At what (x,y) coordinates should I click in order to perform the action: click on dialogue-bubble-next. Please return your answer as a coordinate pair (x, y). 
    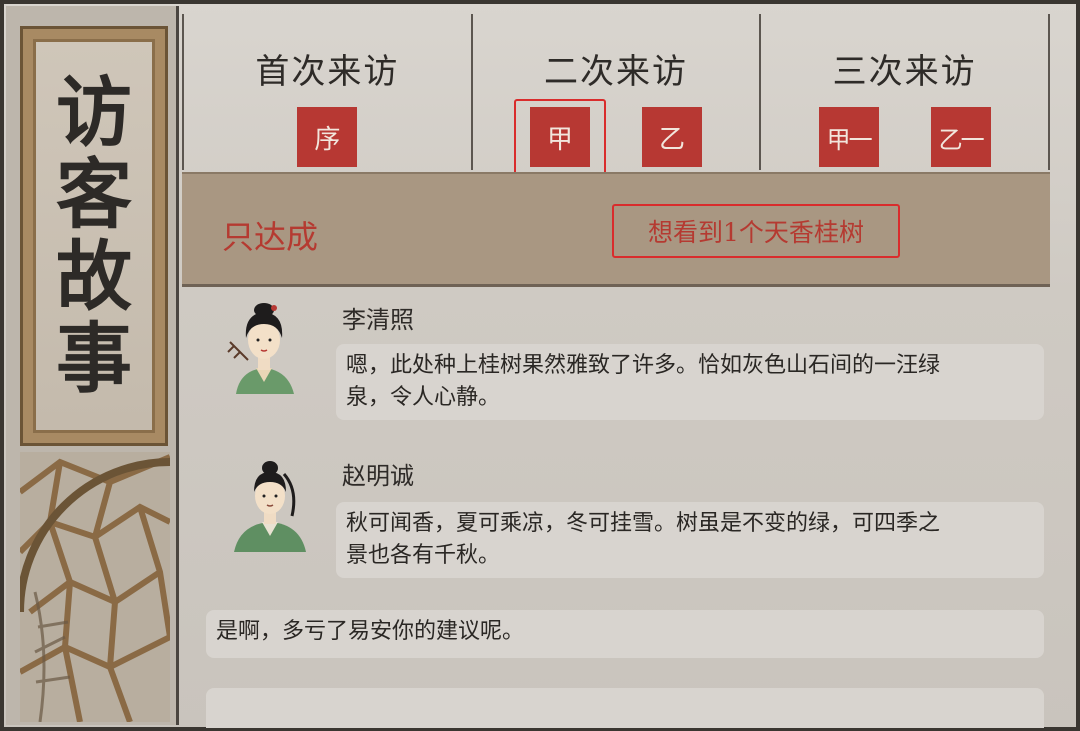
    Looking at the image, I should click on (625, 708).